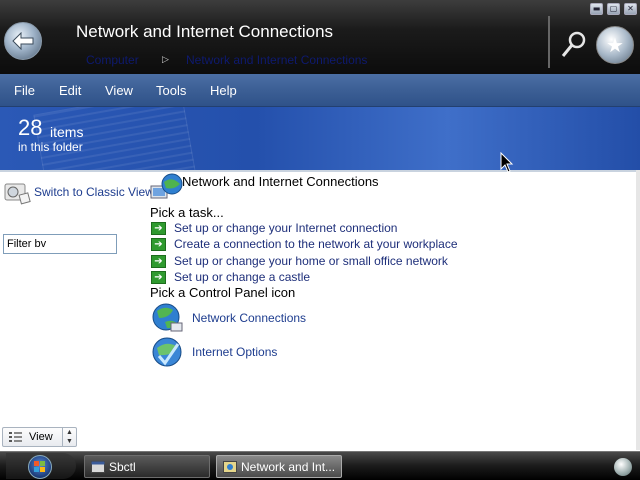 The height and width of the screenshot is (480, 640). What do you see at coordinates (119, 90) in the screenshot?
I see `menu-view: View` at bounding box center [119, 90].